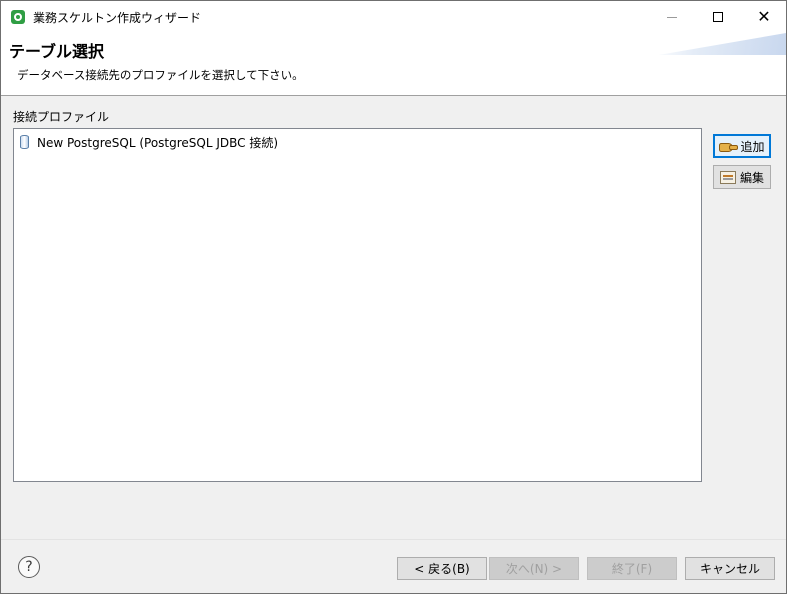 The height and width of the screenshot is (594, 787). What do you see at coordinates (727, 177) in the screenshot?
I see `edit-icon` at bounding box center [727, 177].